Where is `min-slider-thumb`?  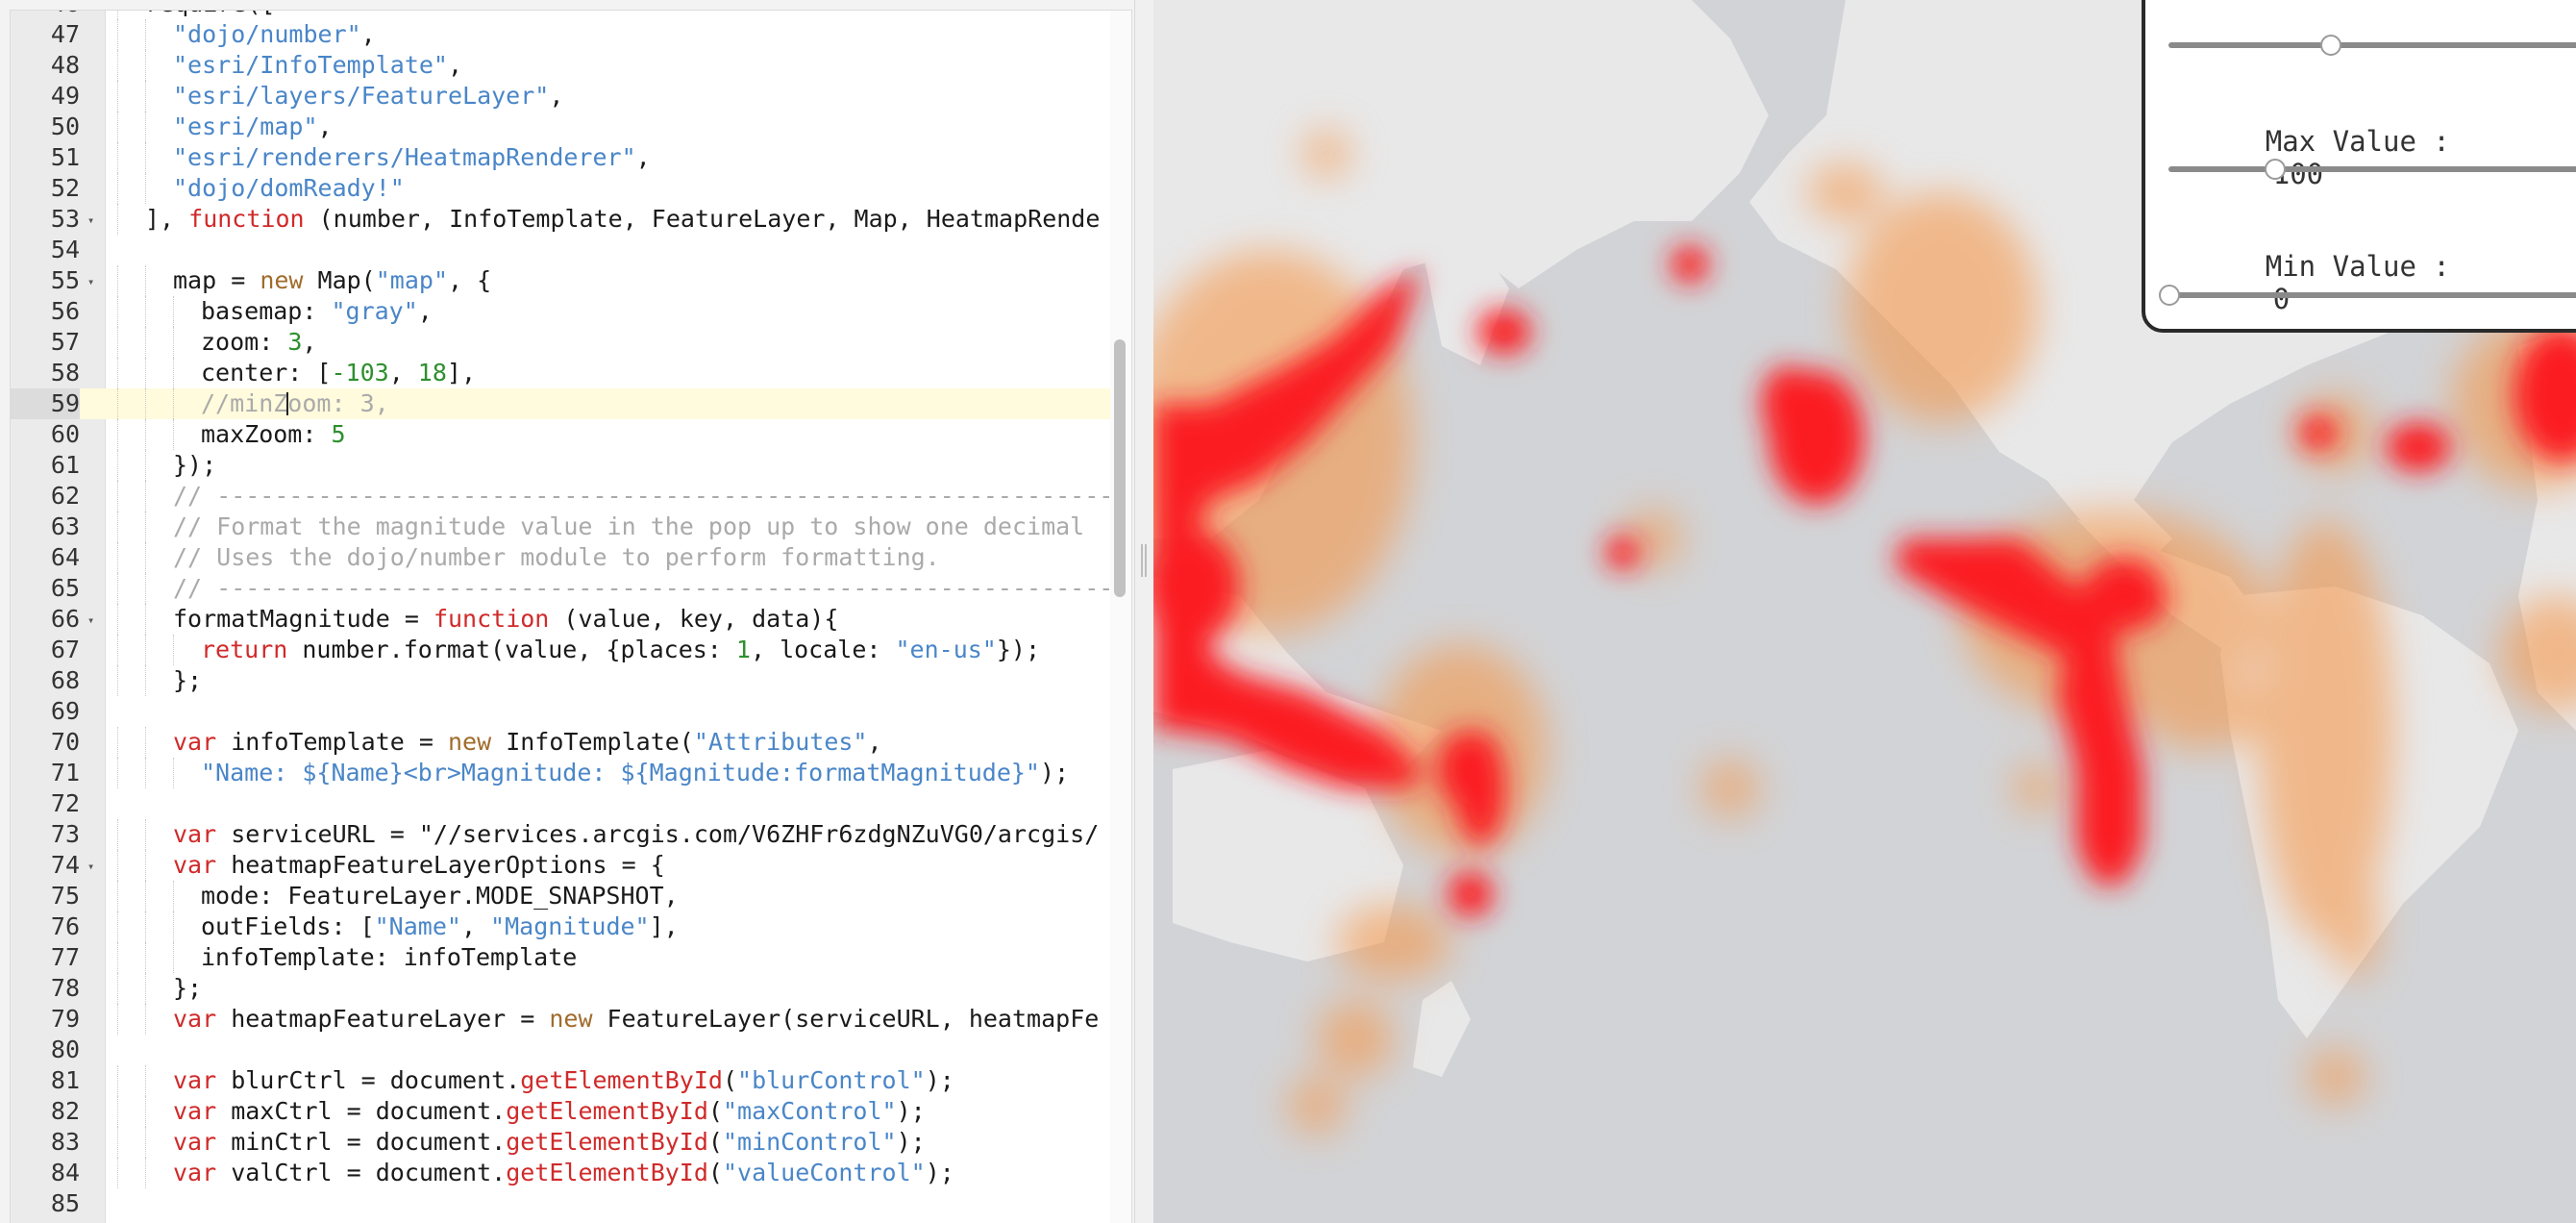 min-slider-thumb is located at coordinates (2170, 295).